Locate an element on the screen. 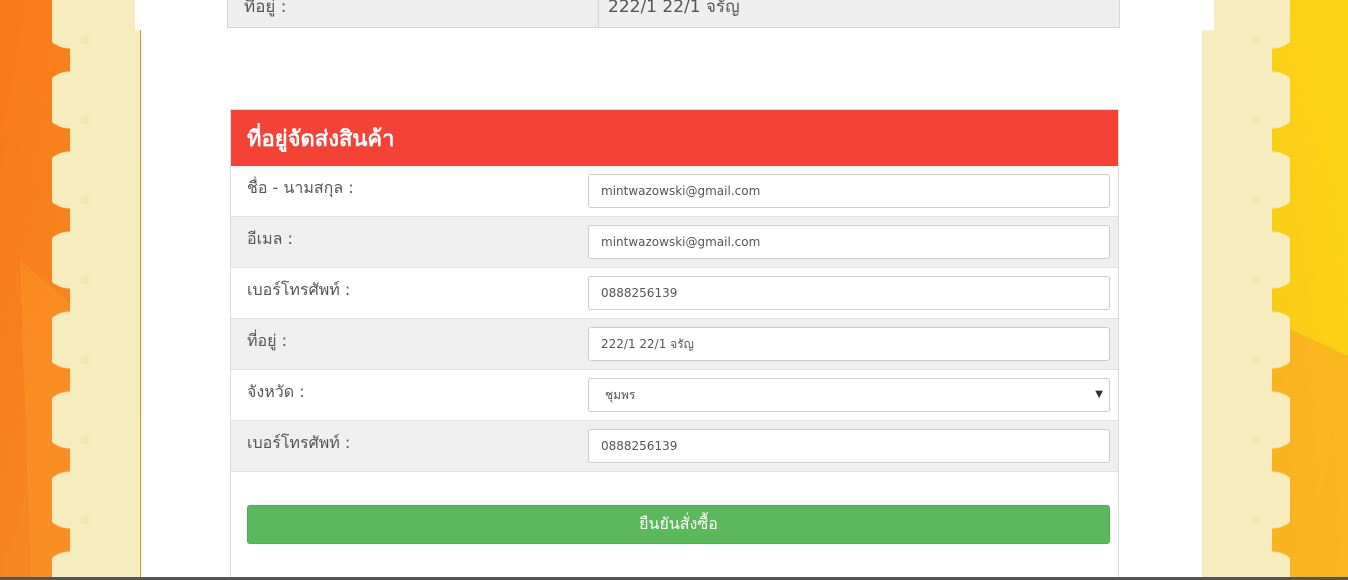 This screenshot has width=1348, height=580. panel-footer: ยืนยันสั่งซื้อ is located at coordinates (674, 526).